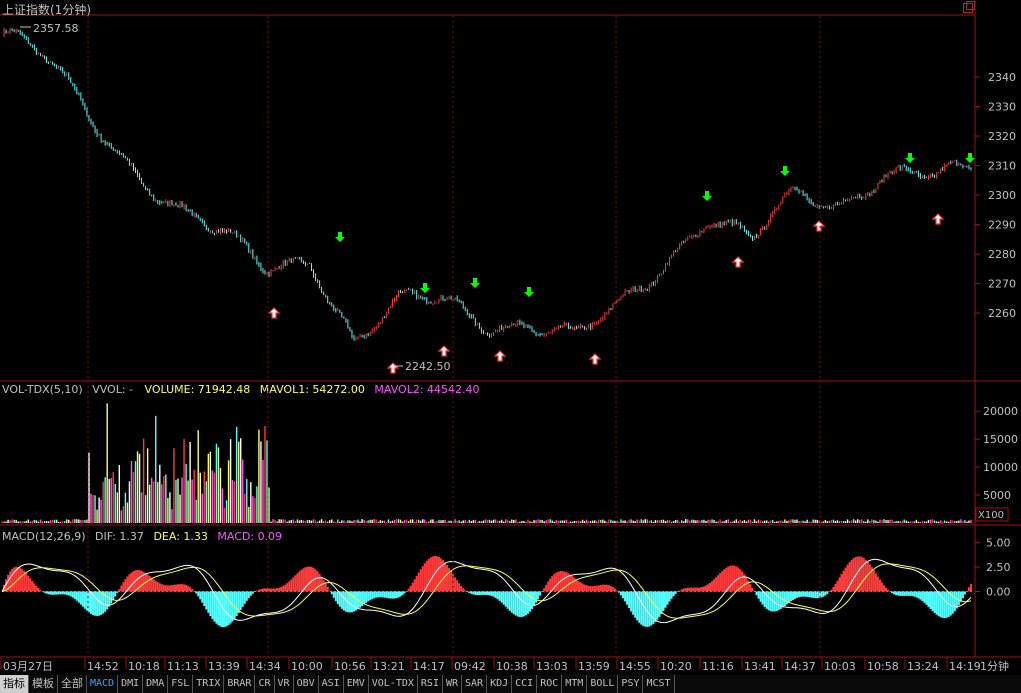 Image resolution: width=1021 pixels, height=693 pixels. What do you see at coordinates (119, 536) in the screenshot?
I see `dif-value: DIF: 1.37` at bounding box center [119, 536].